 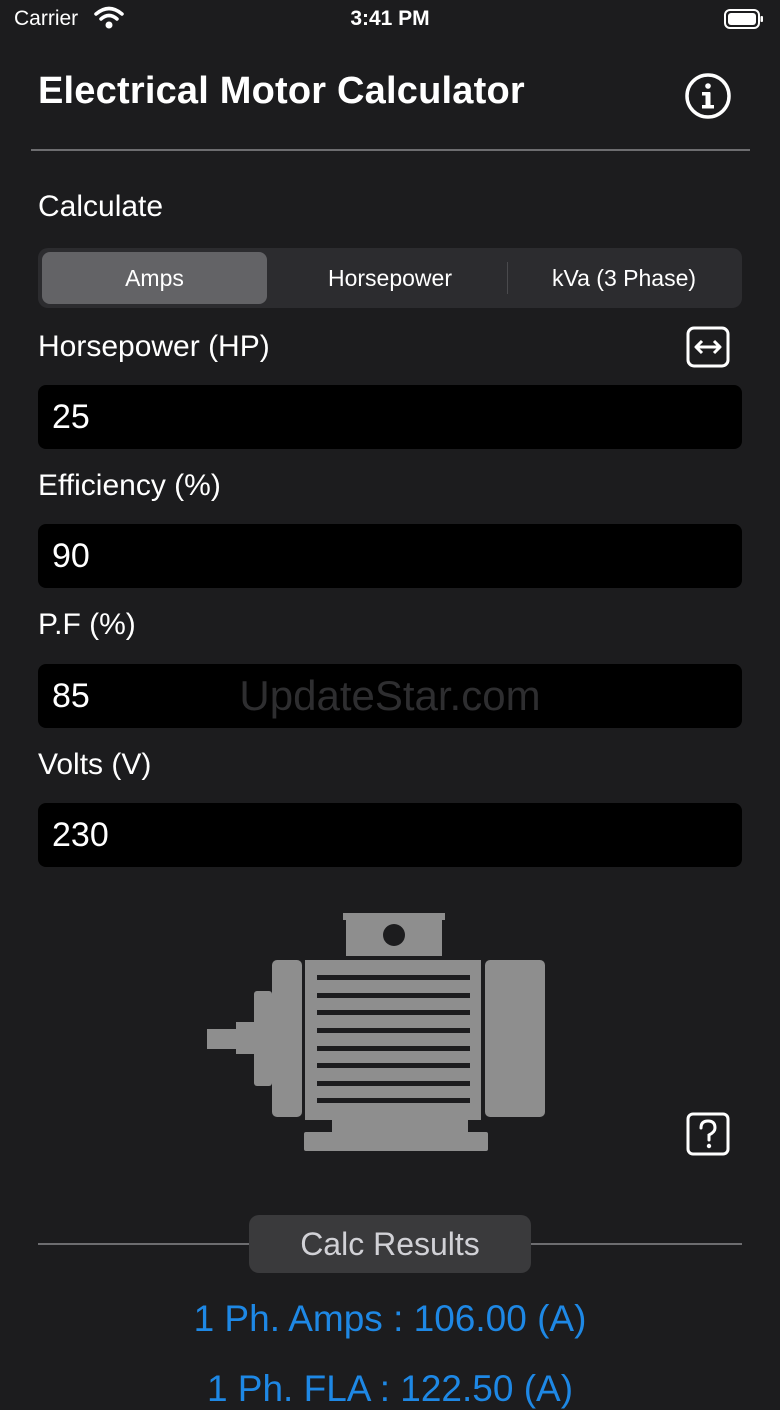 I want to click on motor-illustration-icon, so click(x=376, y=1032).